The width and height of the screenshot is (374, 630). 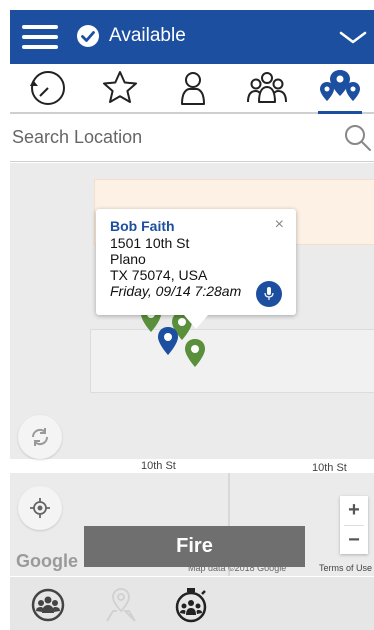 What do you see at coordinates (345, 568) in the screenshot?
I see `terms-link: Terms of Use` at bounding box center [345, 568].